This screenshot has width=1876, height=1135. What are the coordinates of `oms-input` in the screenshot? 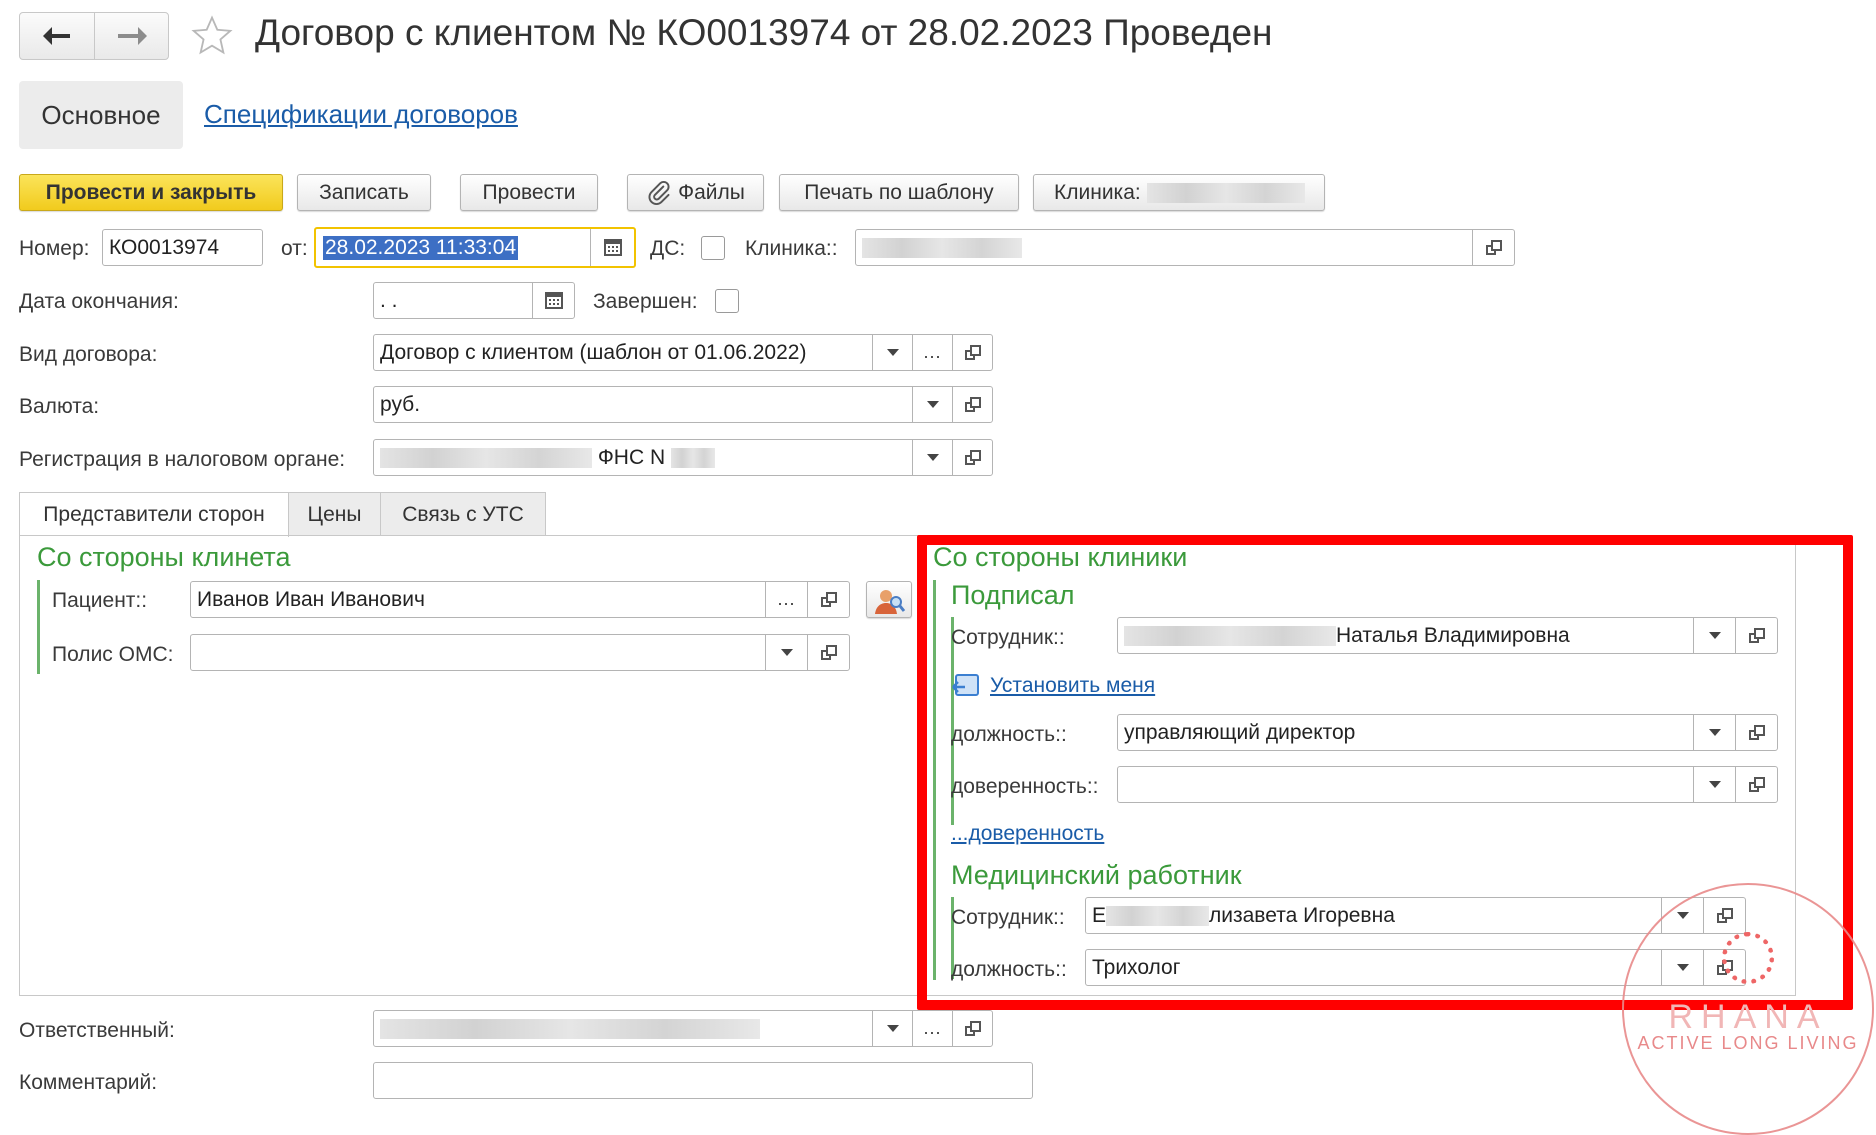 It's located at (520, 652).